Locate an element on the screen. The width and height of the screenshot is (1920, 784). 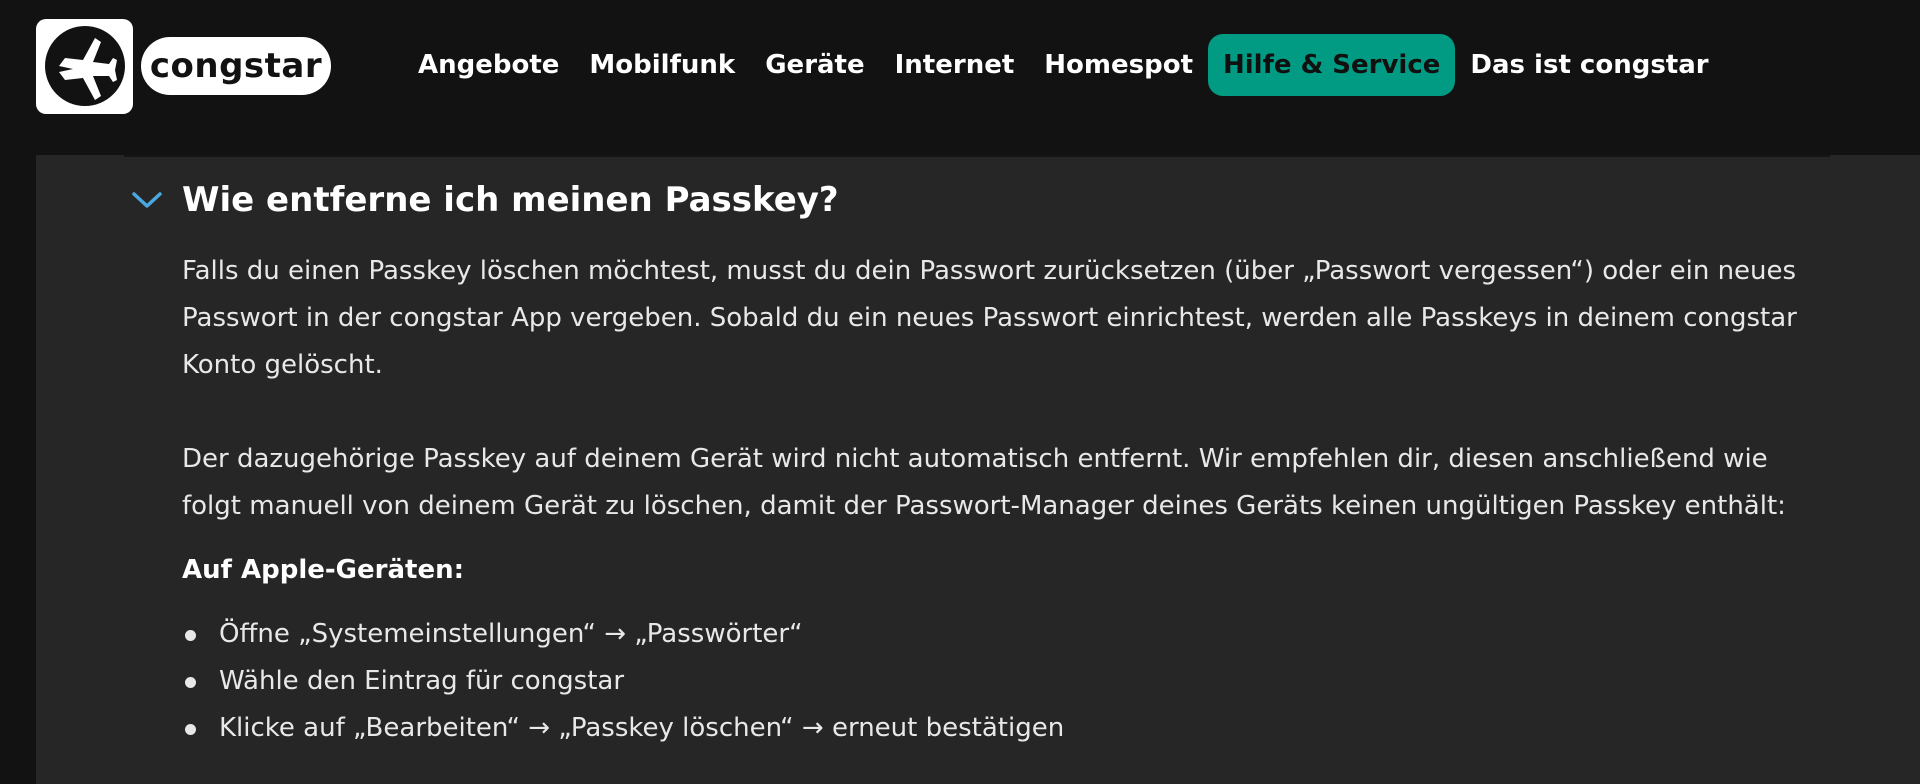
congstar-logo: congstar is located at coordinates (183, 66).